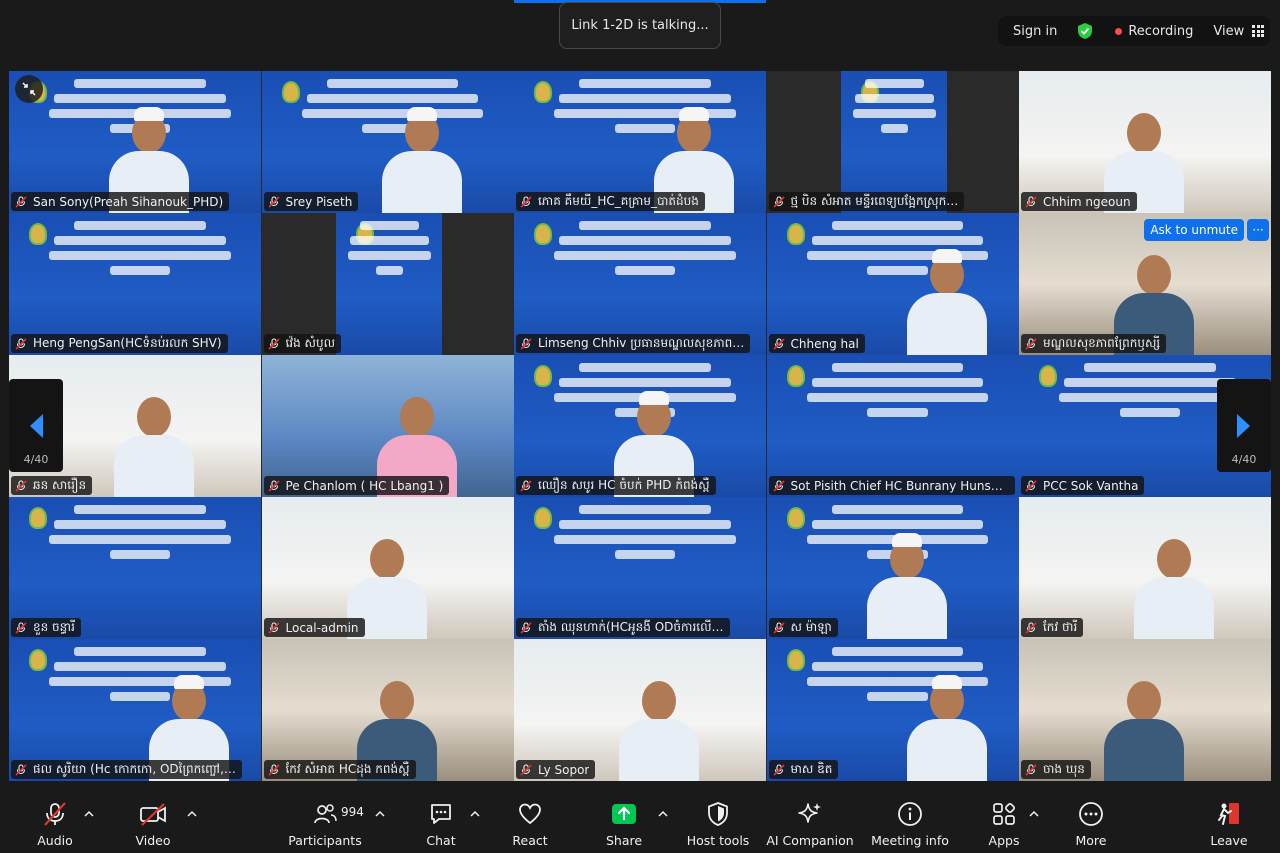  I want to click on meeting-info-label: Meeting info, so click(910, 840).